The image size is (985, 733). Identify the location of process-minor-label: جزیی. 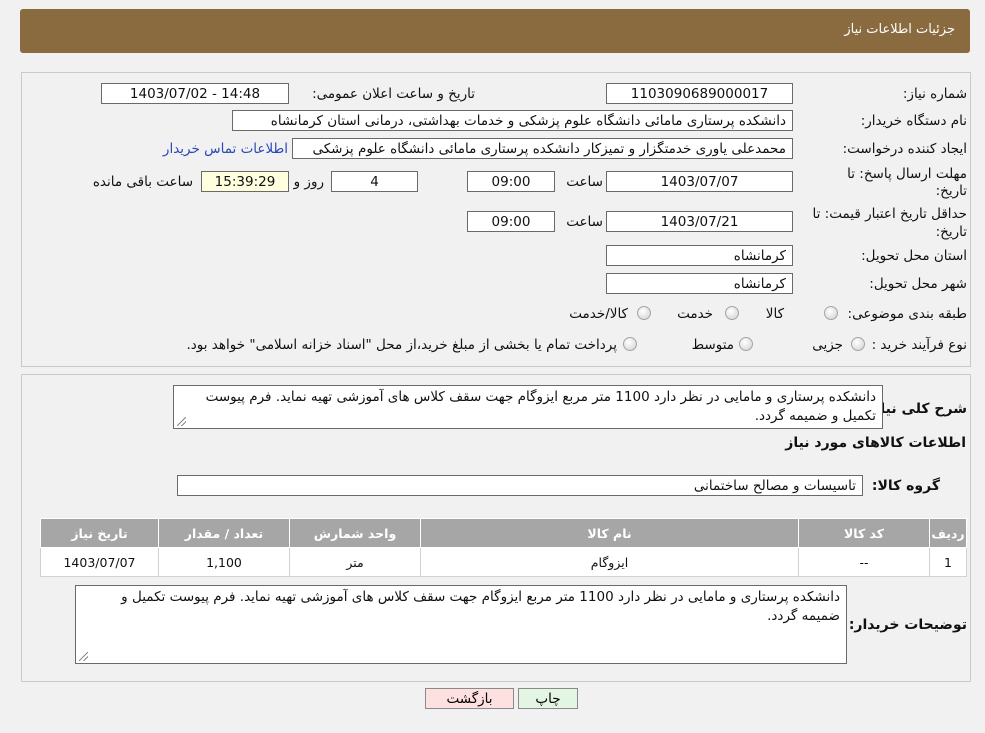
(827, 345).